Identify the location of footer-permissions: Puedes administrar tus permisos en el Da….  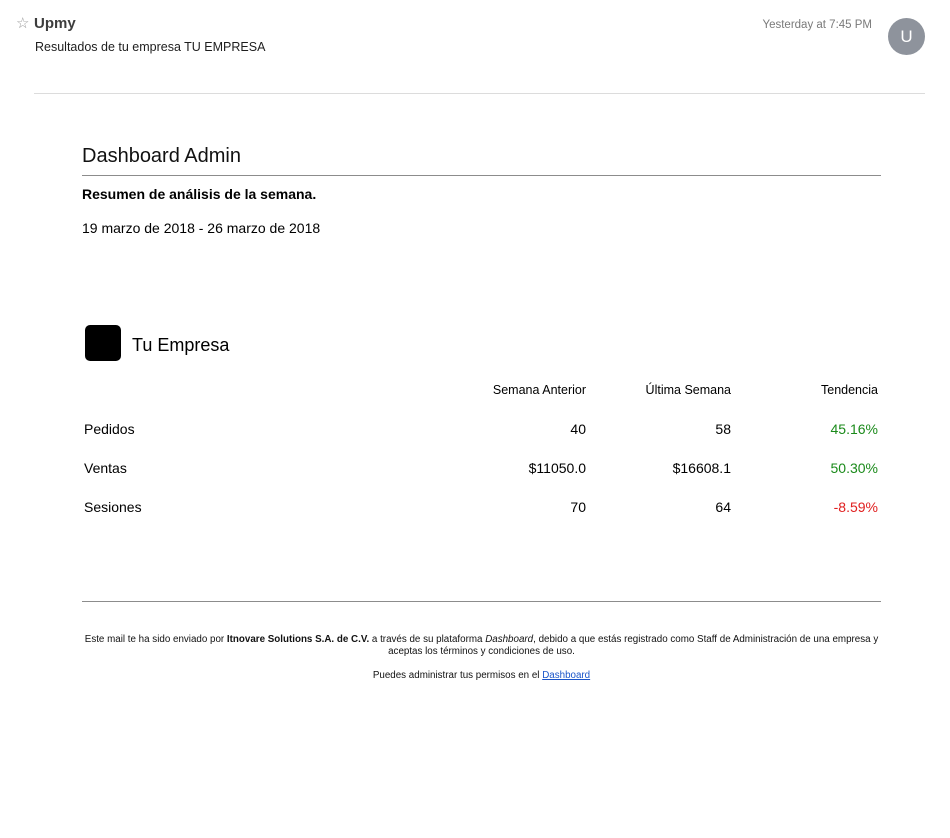
(481, 676).